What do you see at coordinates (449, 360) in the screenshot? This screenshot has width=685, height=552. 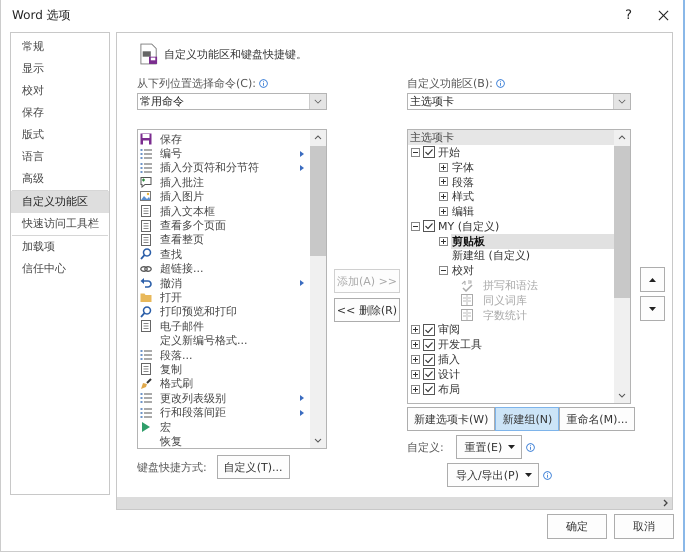 I see `tree-item: 插入` at bounding box center [449, 360].